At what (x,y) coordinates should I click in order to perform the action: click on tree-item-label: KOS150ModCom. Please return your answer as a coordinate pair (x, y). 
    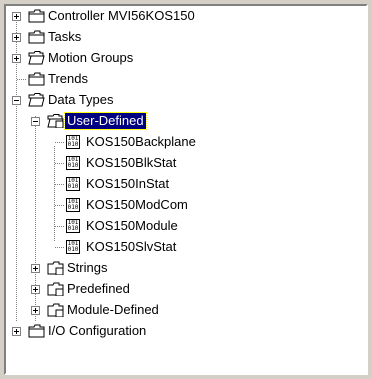
    Looking at the image, I should click on (137, 204).